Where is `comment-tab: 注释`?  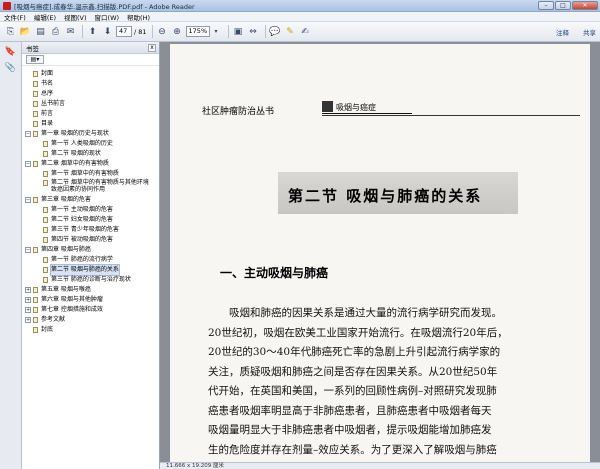
comment-tab: 注释 is located at coordinates (562, 32).